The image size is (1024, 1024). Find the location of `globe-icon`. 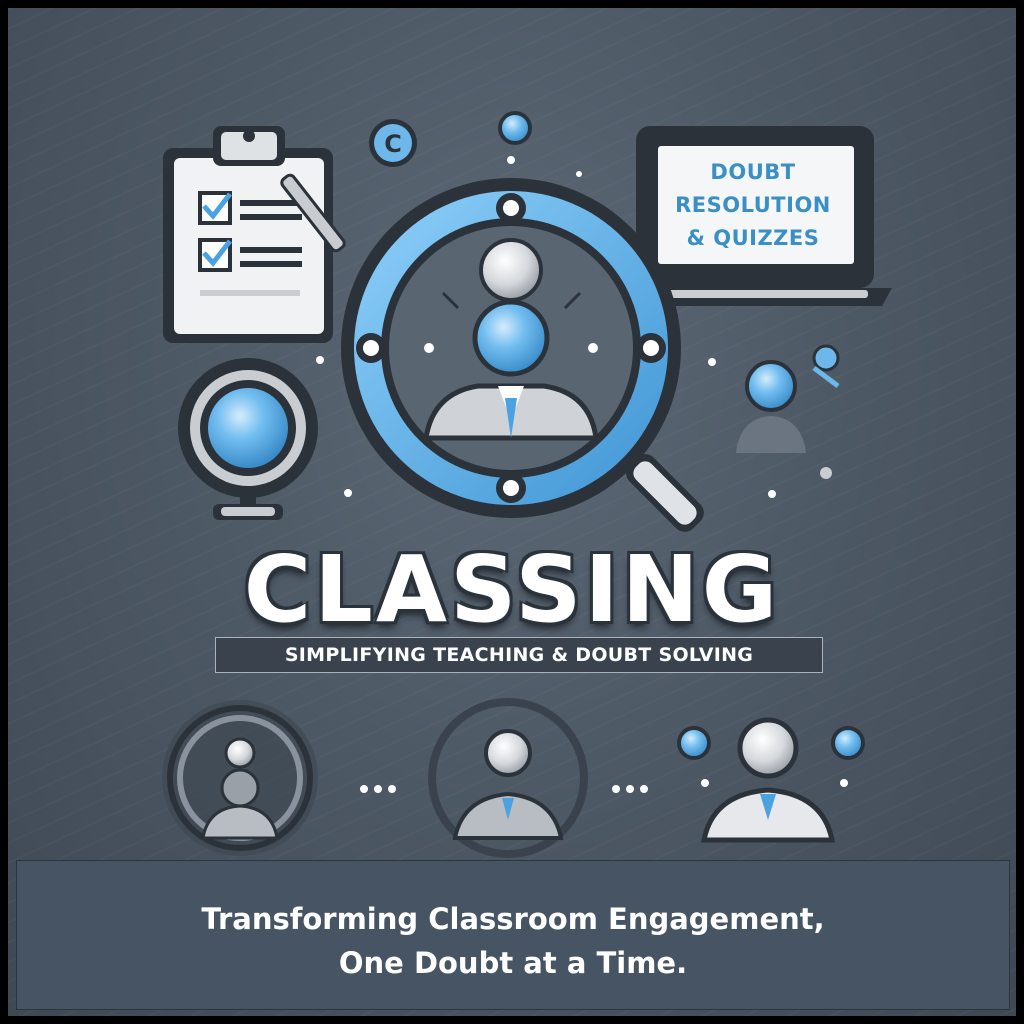

globe-icon is located at coordinates (248, 439).